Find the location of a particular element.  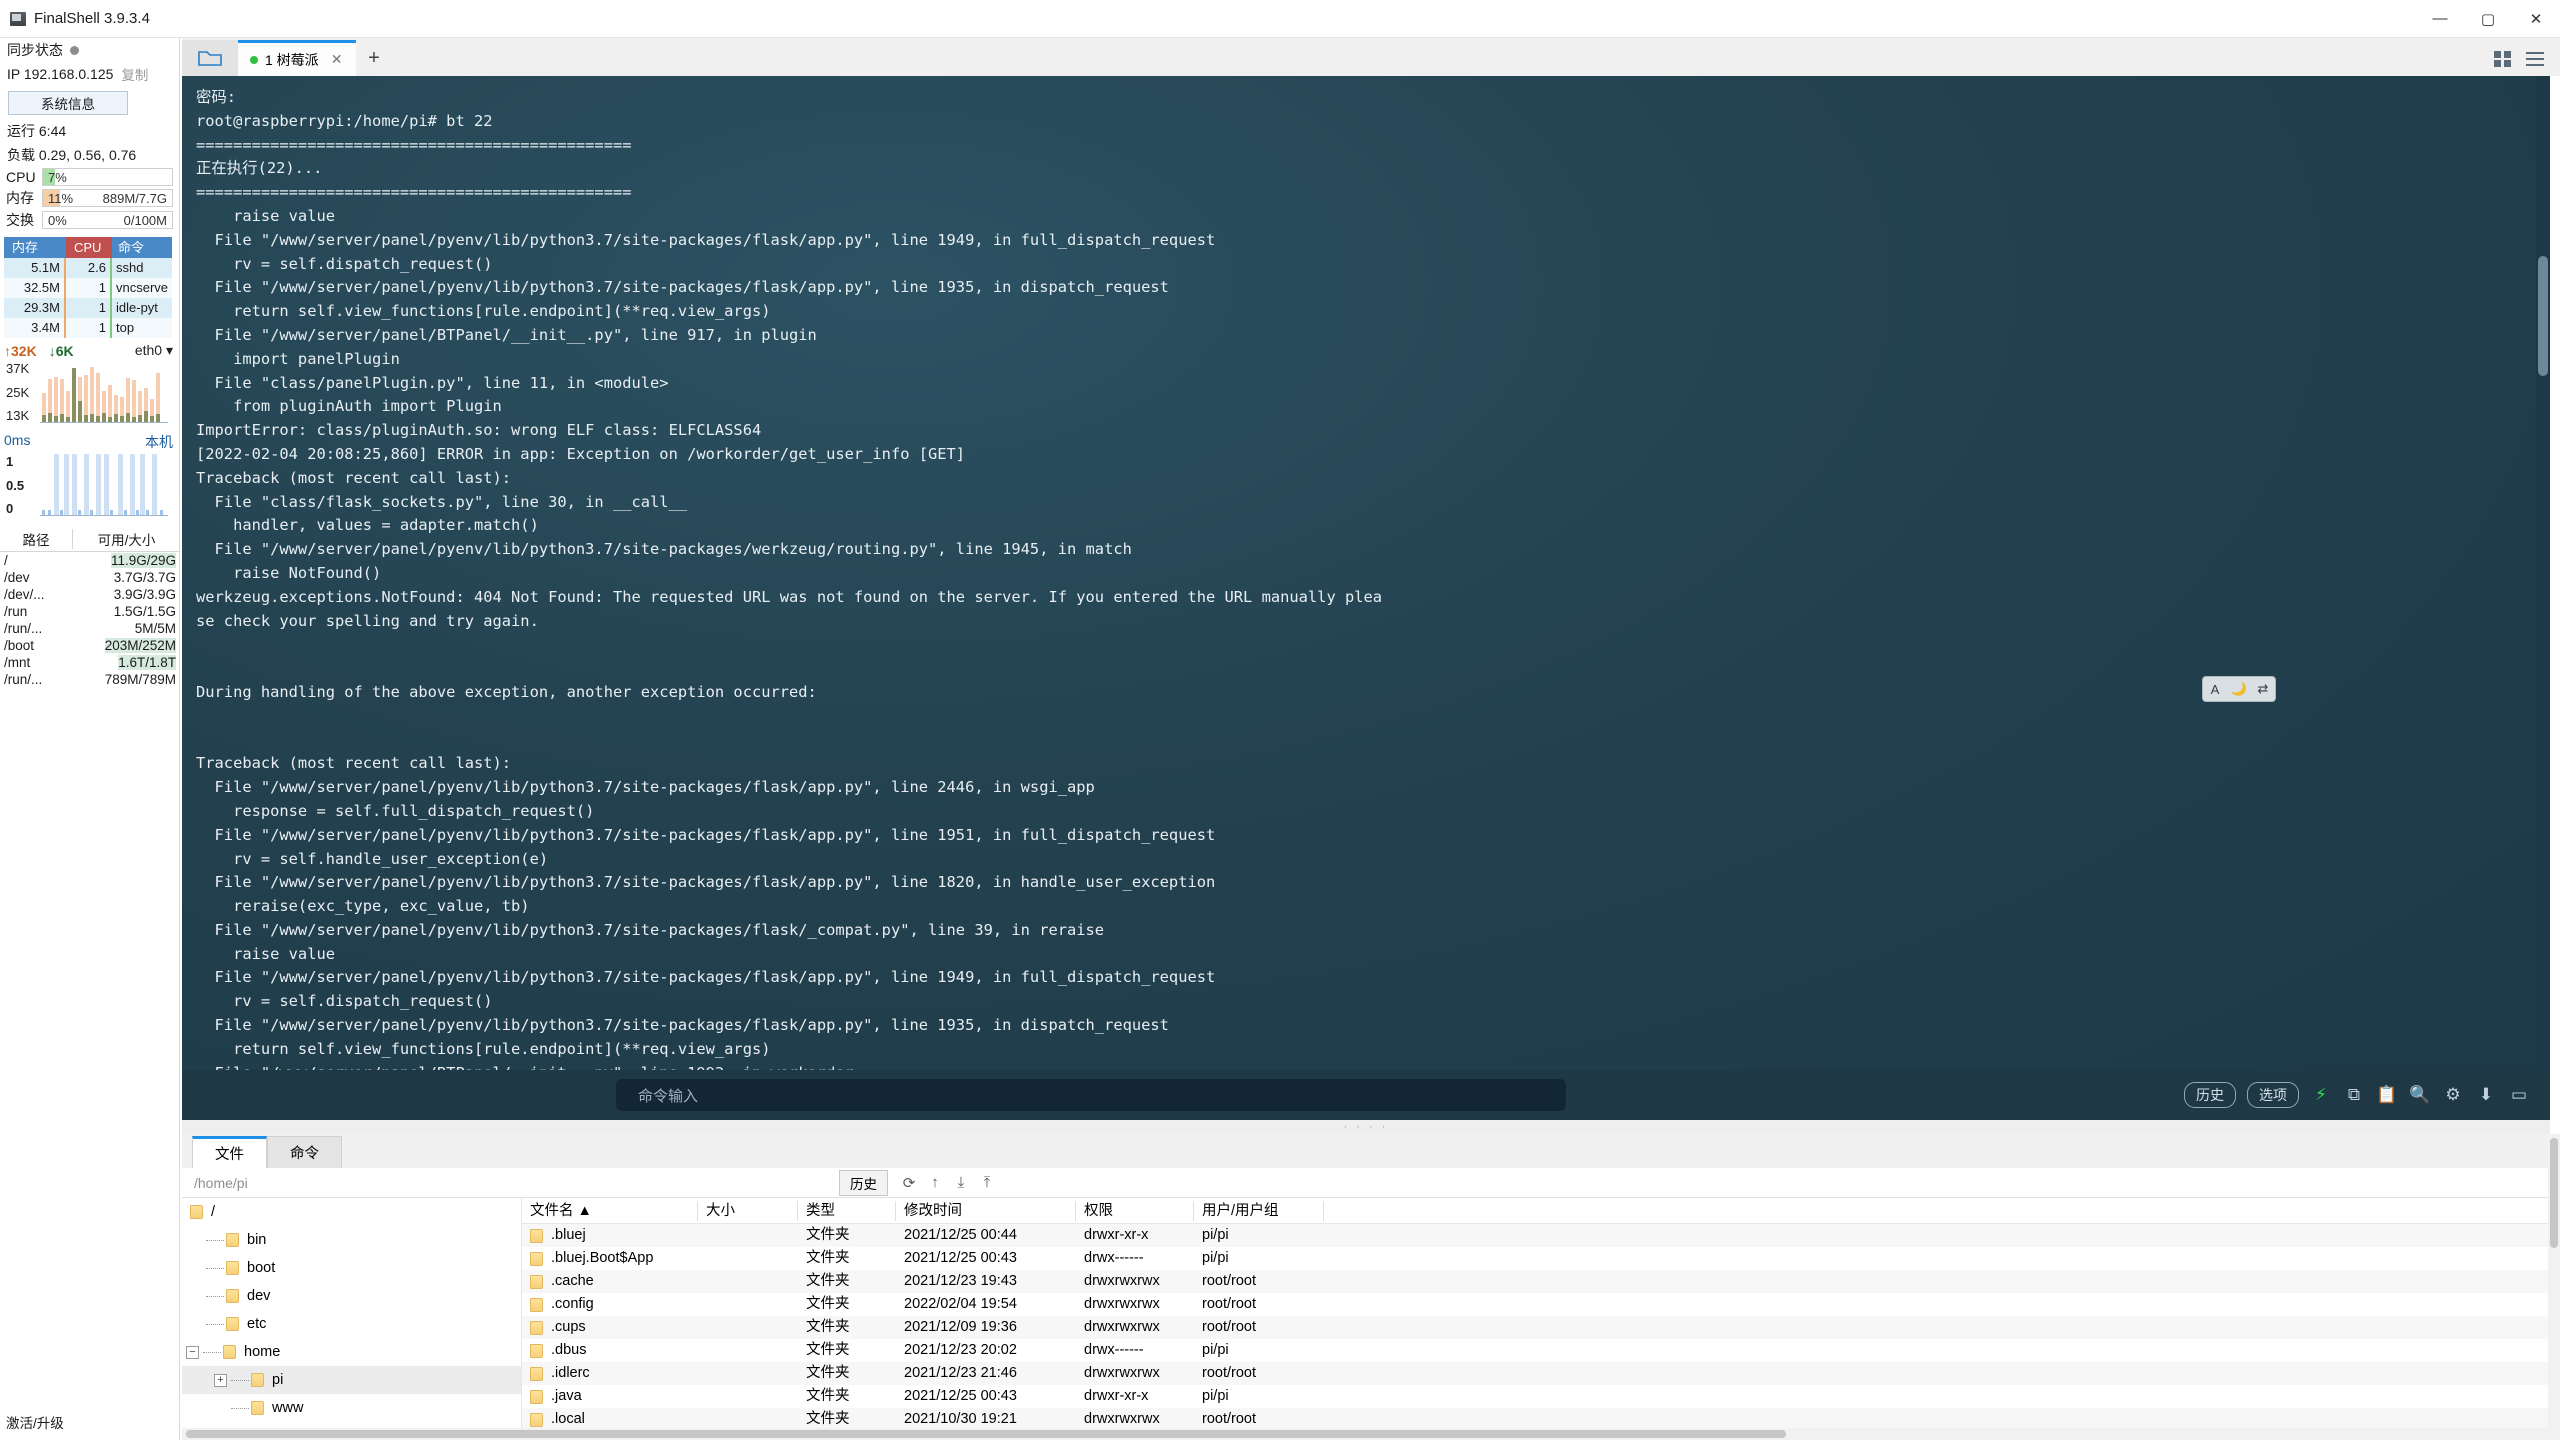

maximize-button: ▢ is located at coordinates (2488, 19).